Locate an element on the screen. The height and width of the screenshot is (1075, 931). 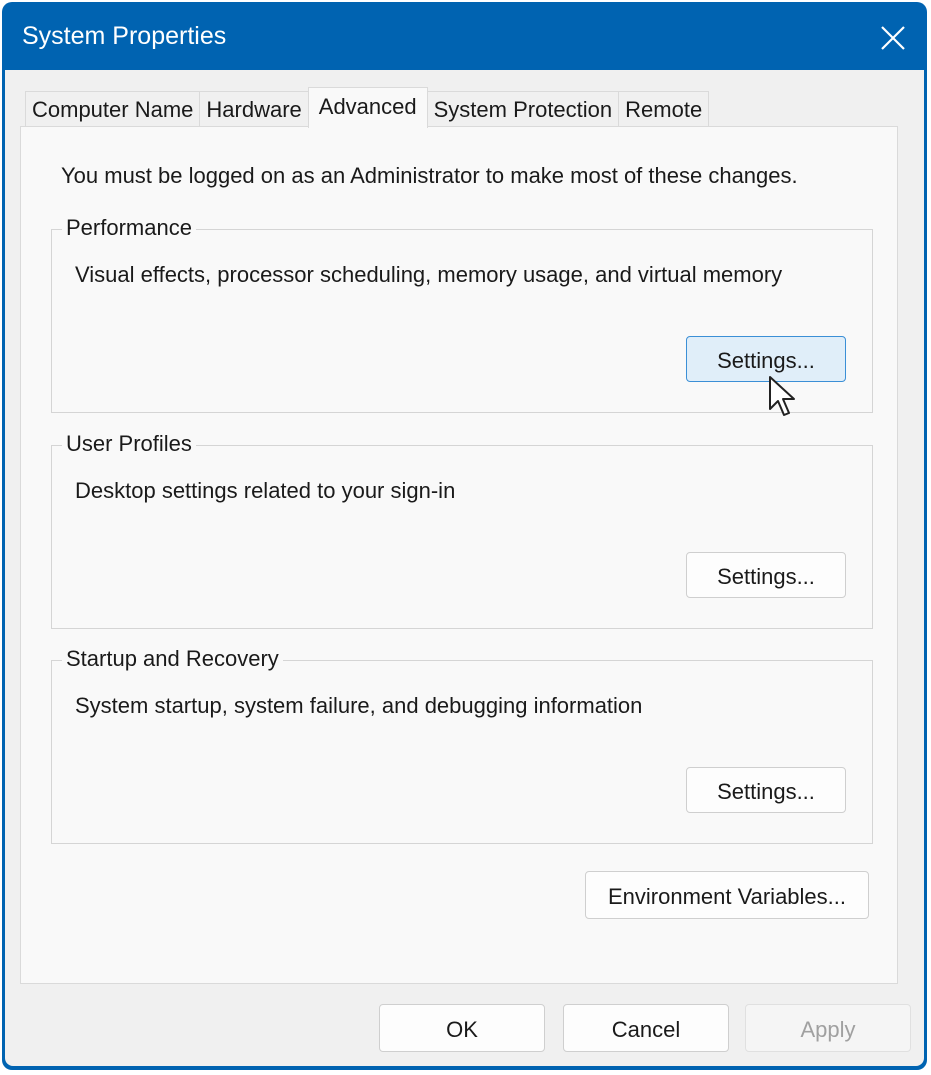
title-bar: System Properties is located at coordinates (464, 36).